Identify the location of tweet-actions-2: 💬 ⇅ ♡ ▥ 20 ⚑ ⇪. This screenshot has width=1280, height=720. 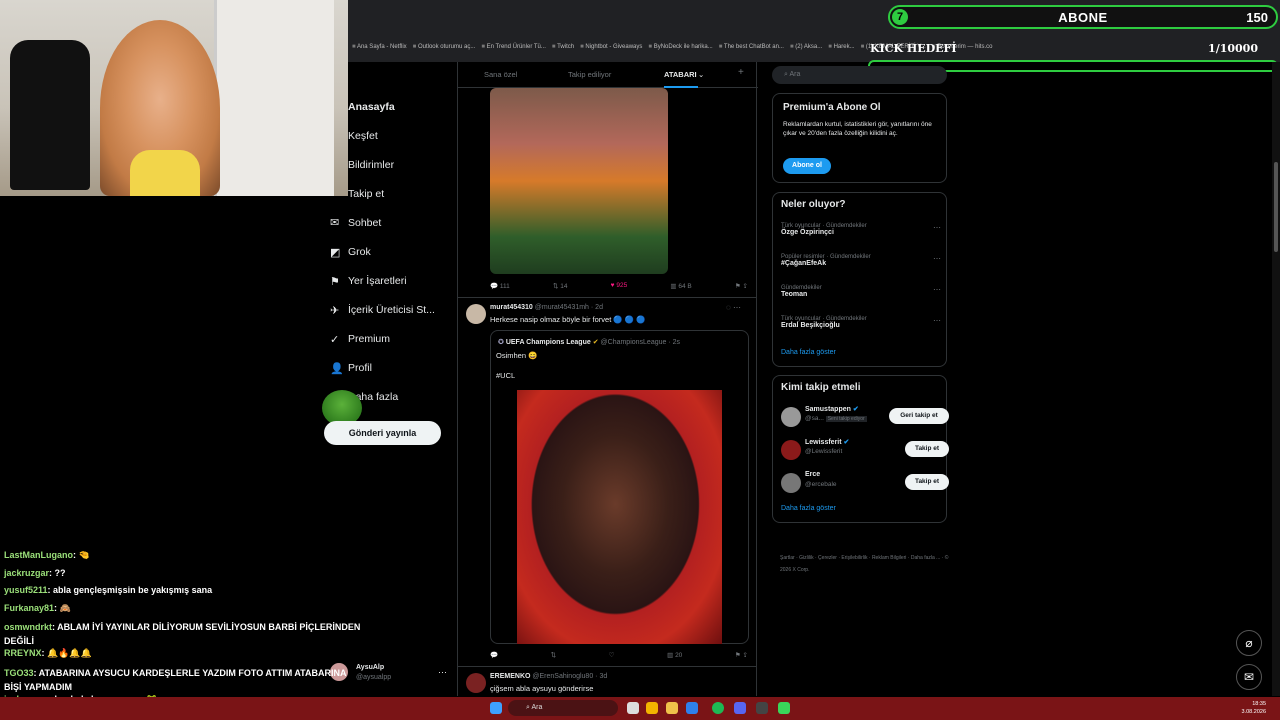
(619, 655).